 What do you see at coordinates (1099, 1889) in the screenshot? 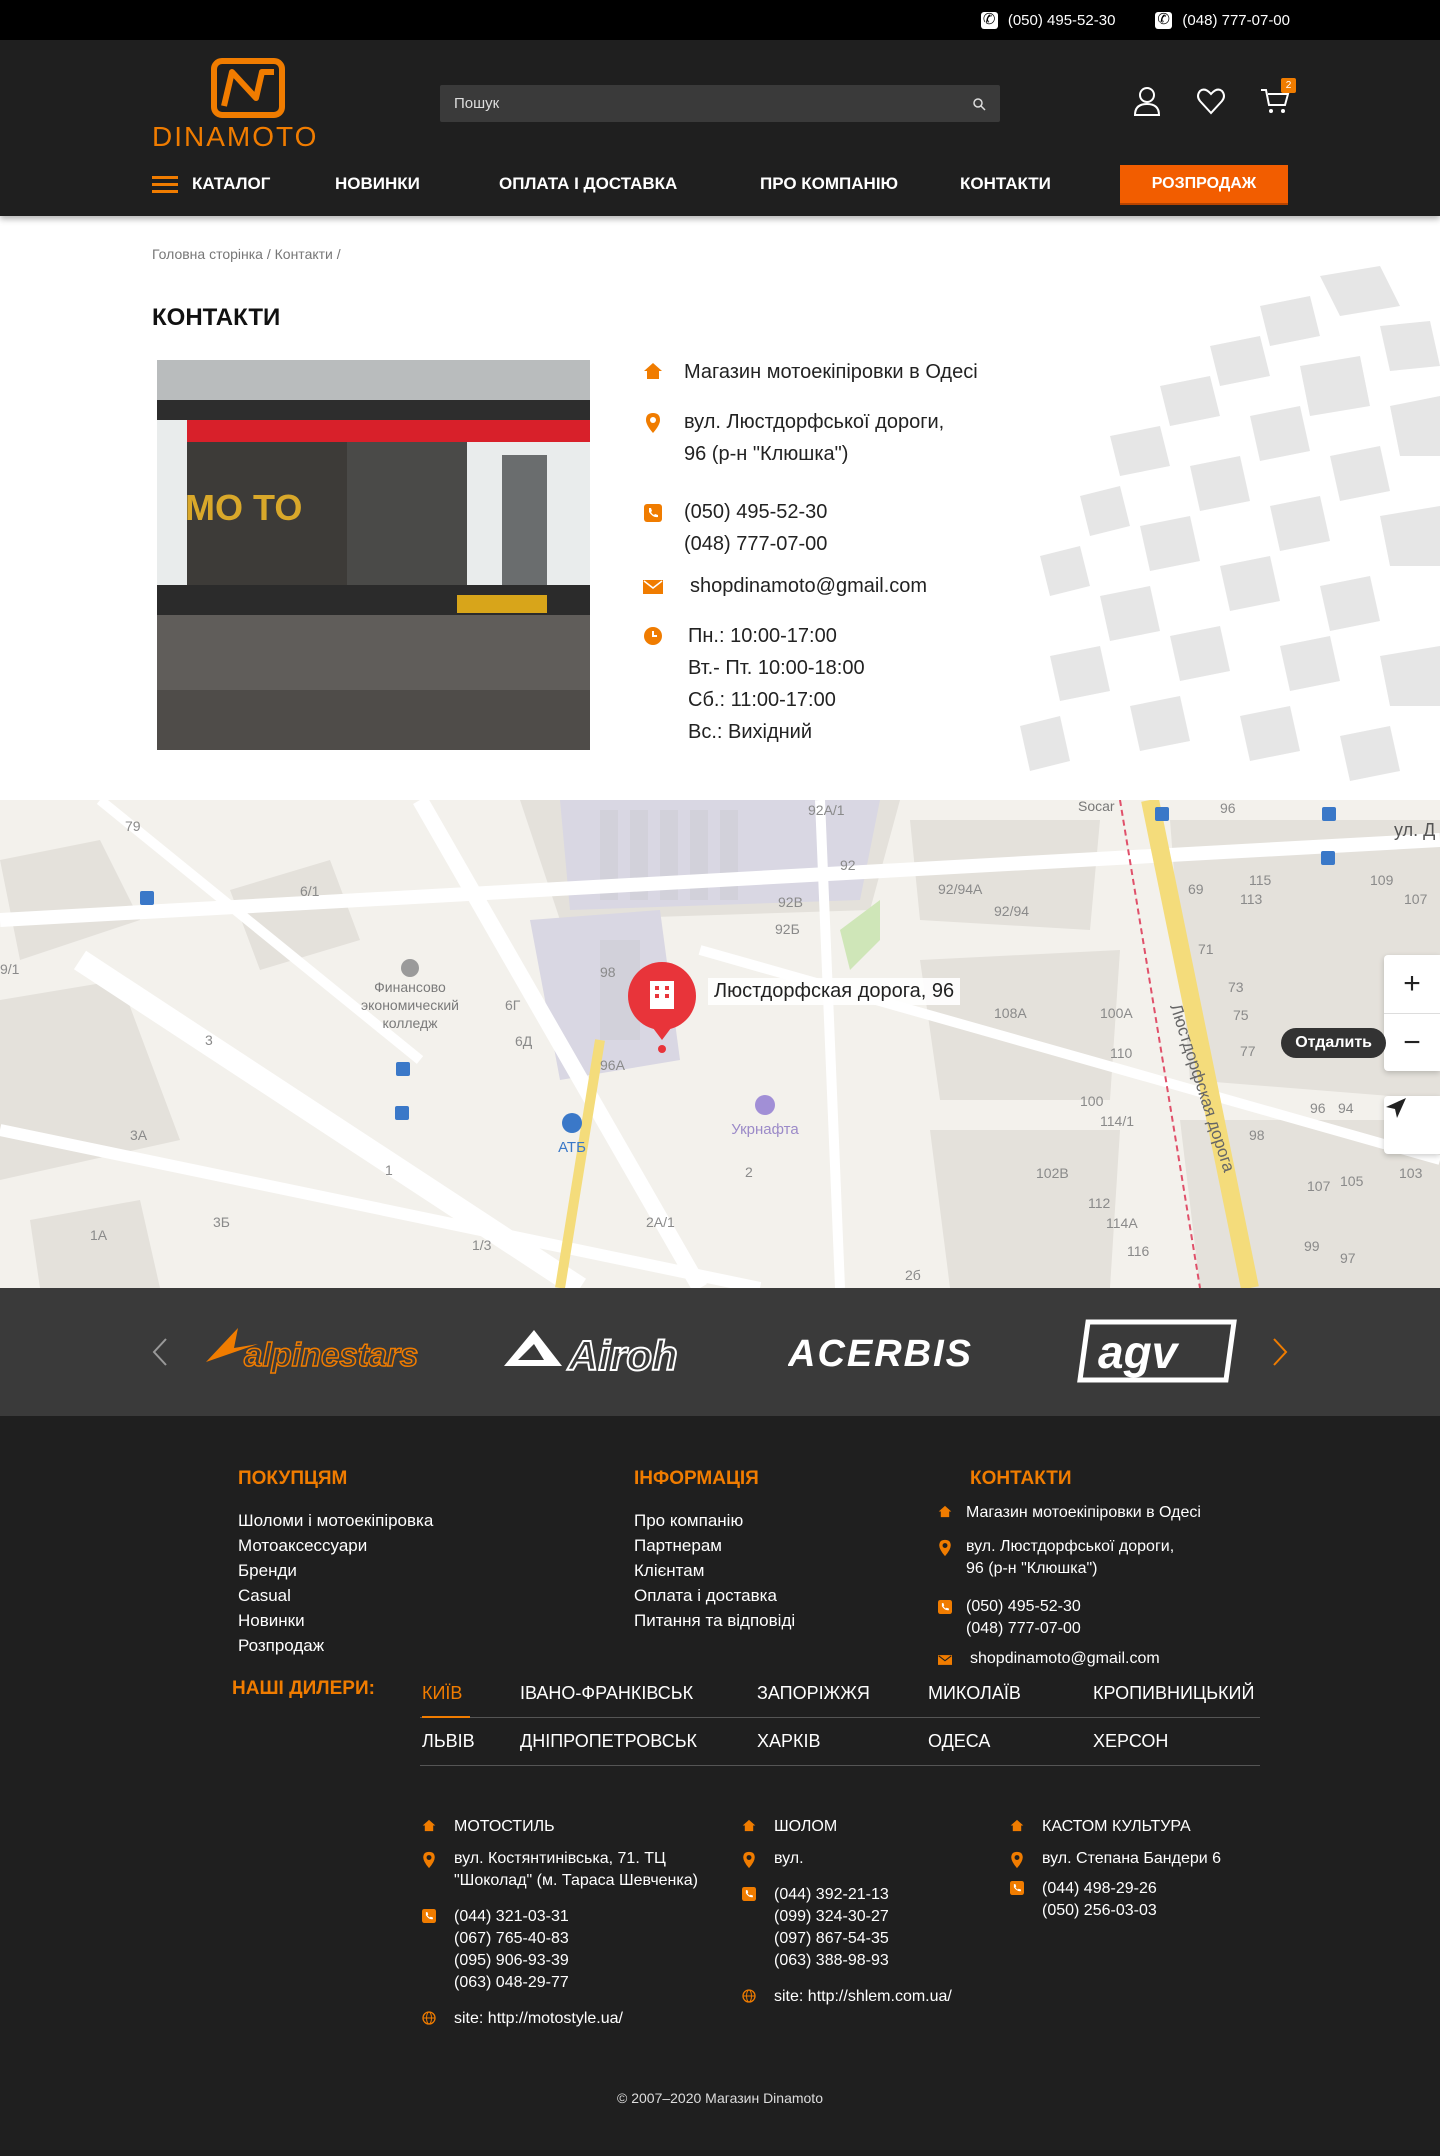
I see `dealer-phone: (044) 498-29-26` at bounding box center [1099, 1889].